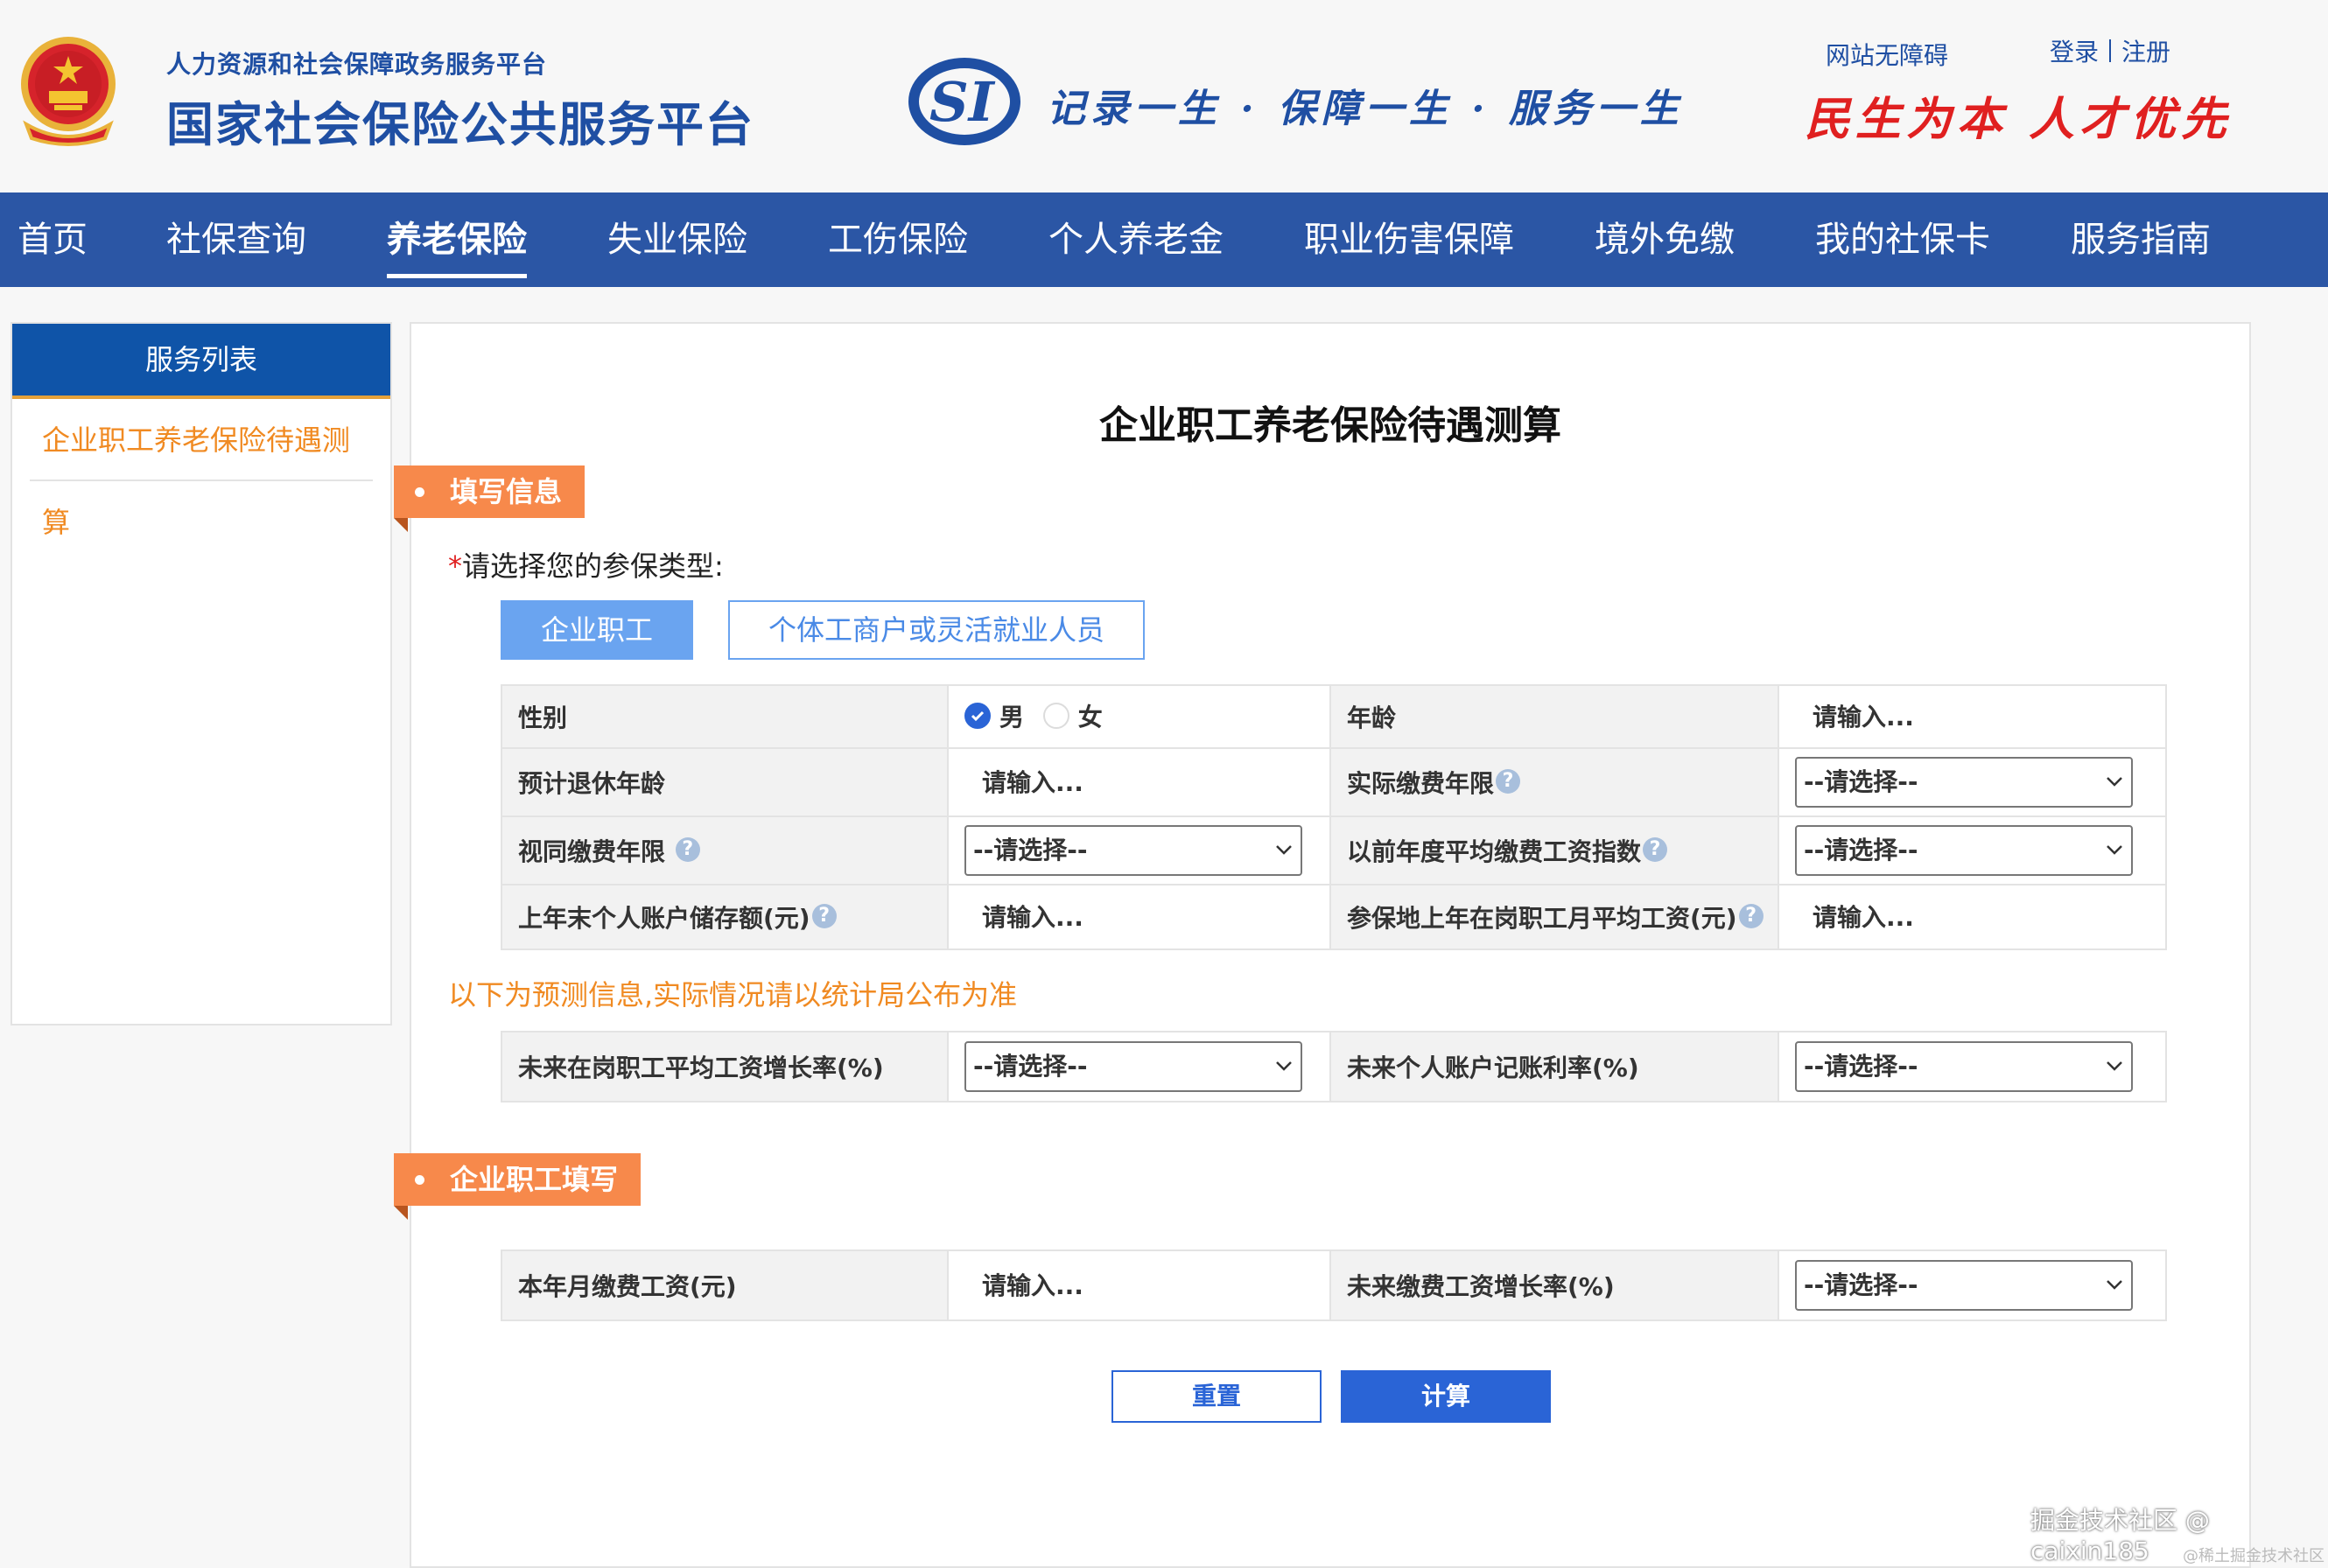 This screenshot has height=1568, width=2328. I want to click on type-flexible-button: 个体工商户或灵活就业人员, so click(936, 630).